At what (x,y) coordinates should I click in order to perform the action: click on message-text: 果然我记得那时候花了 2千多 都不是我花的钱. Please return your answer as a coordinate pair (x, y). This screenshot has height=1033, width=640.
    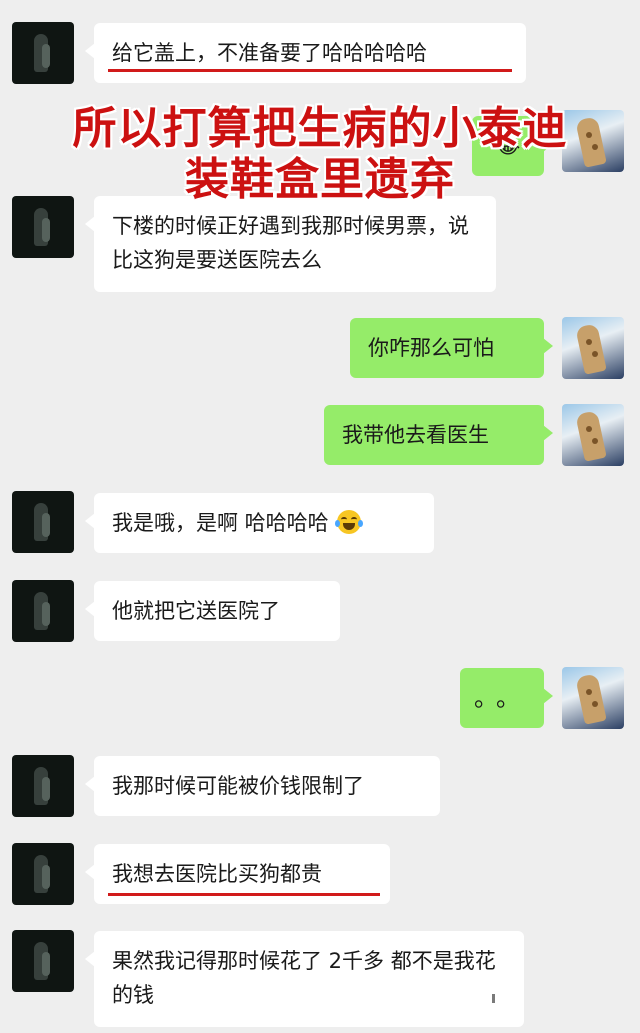
    Looking at the image, I should click on (304, 978).